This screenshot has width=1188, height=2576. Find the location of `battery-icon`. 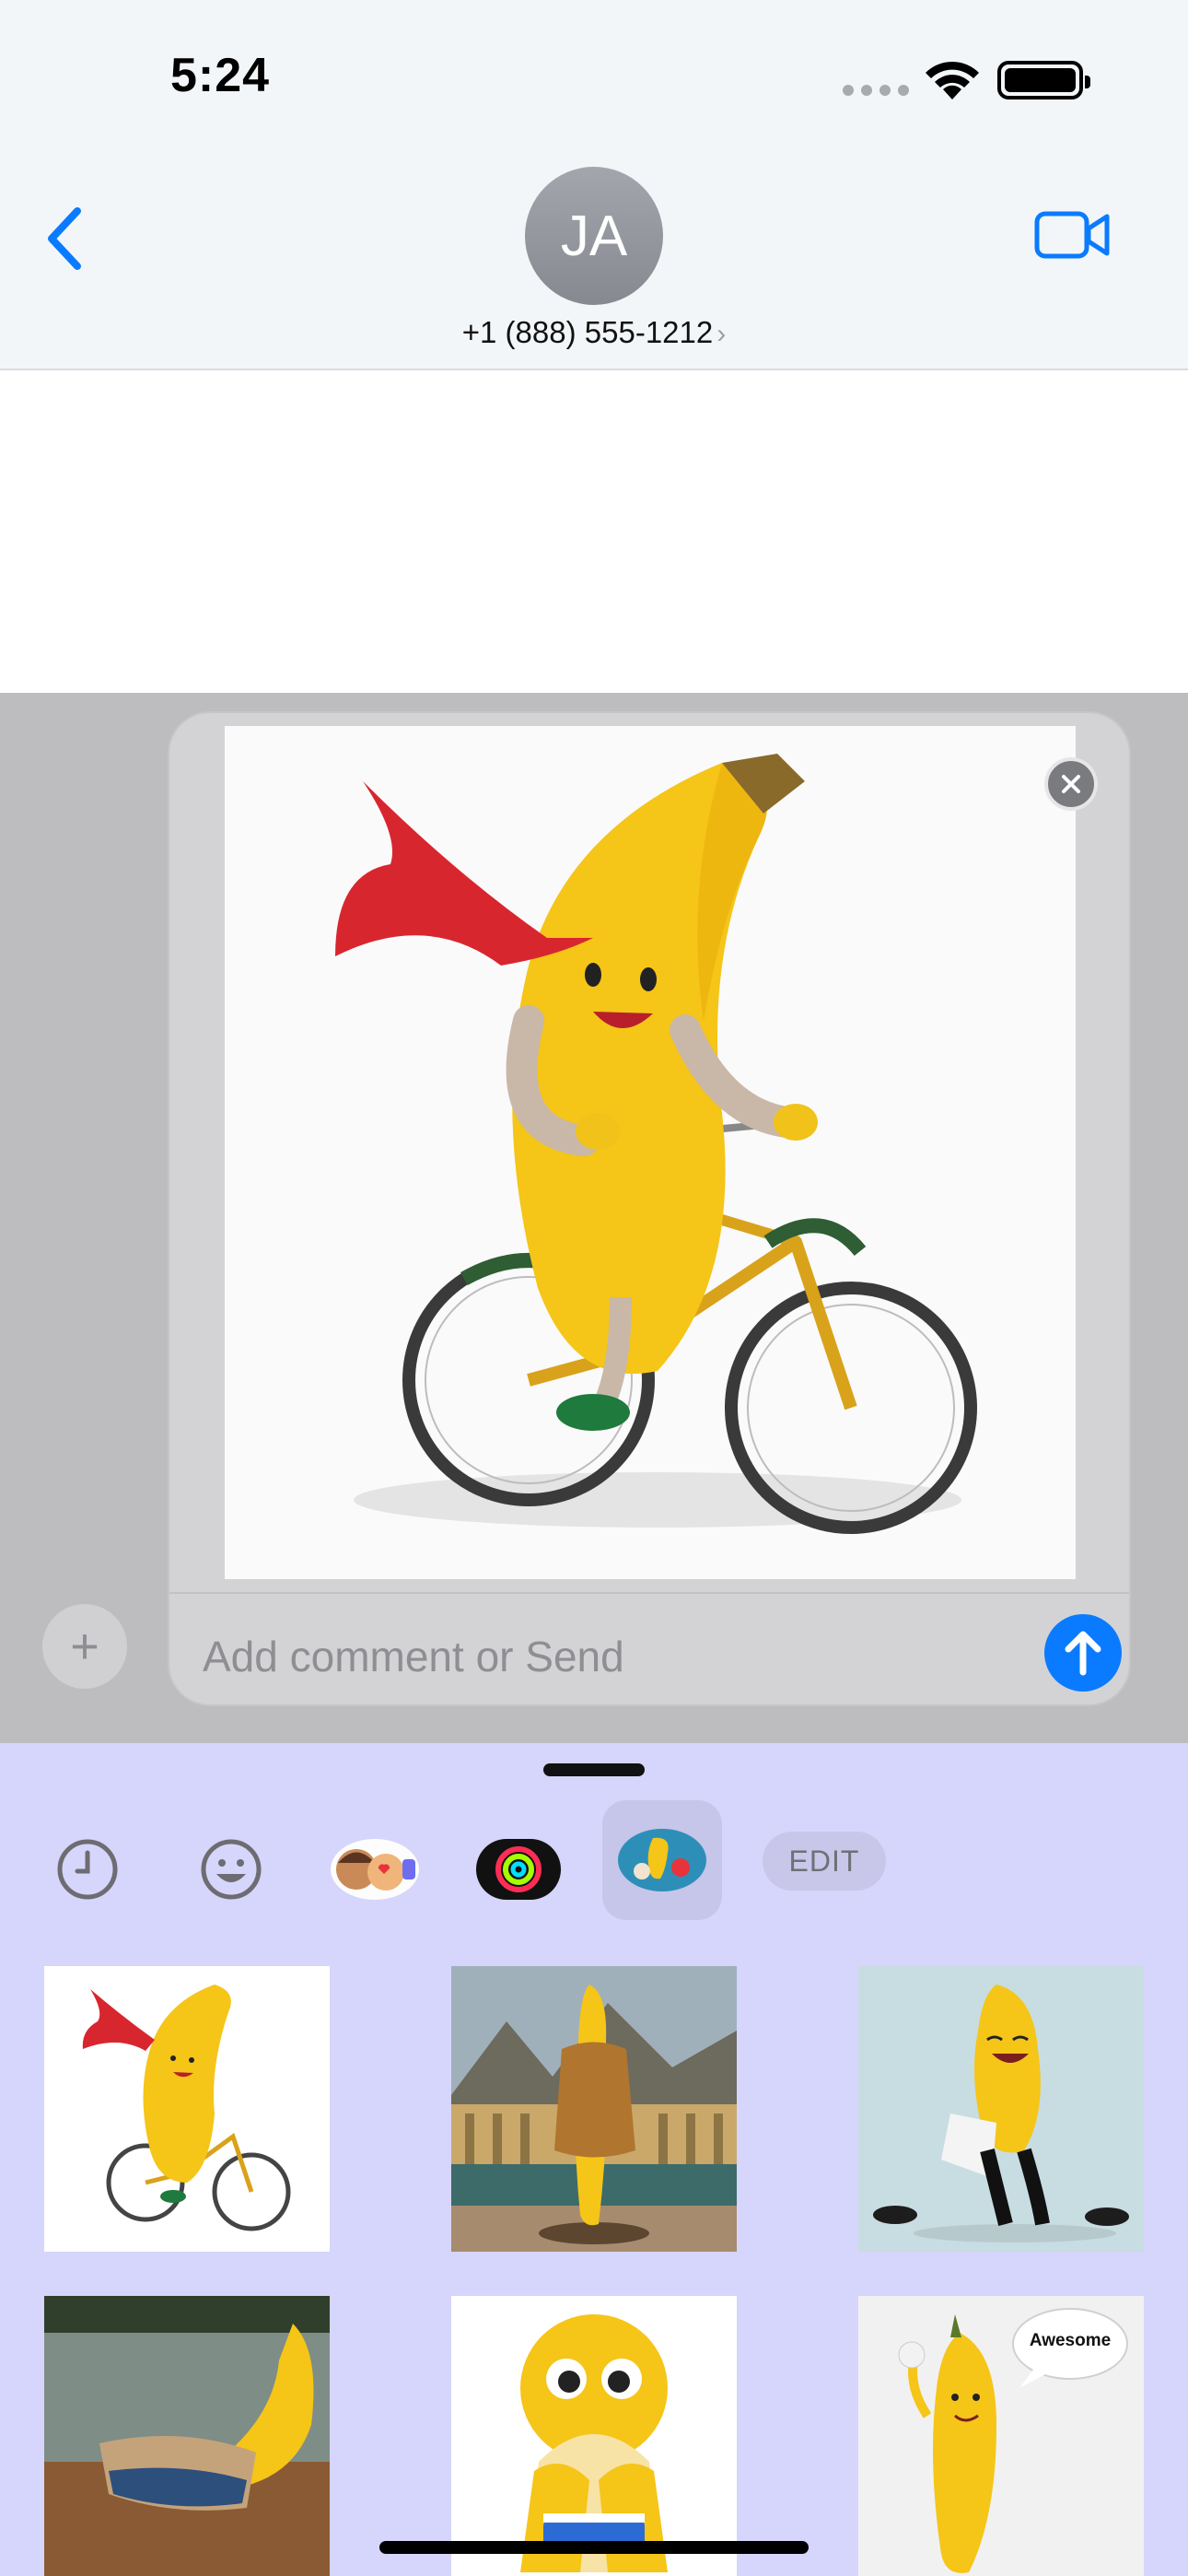

battery-icon is located at coordinates (1043, 80).